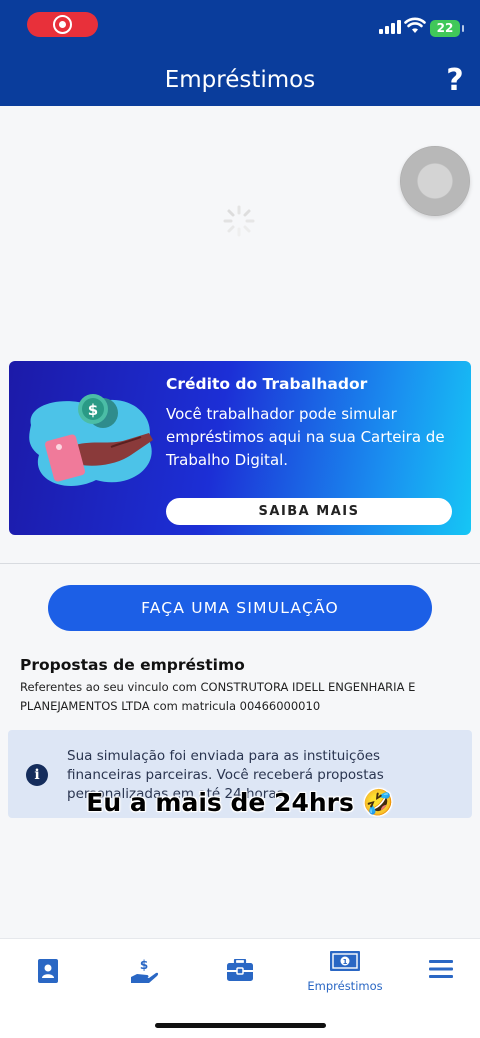 This screenshot has height=1038, width=480. I want to click on nav-item-loans: 1 Empréstimos, so click(345, 974).